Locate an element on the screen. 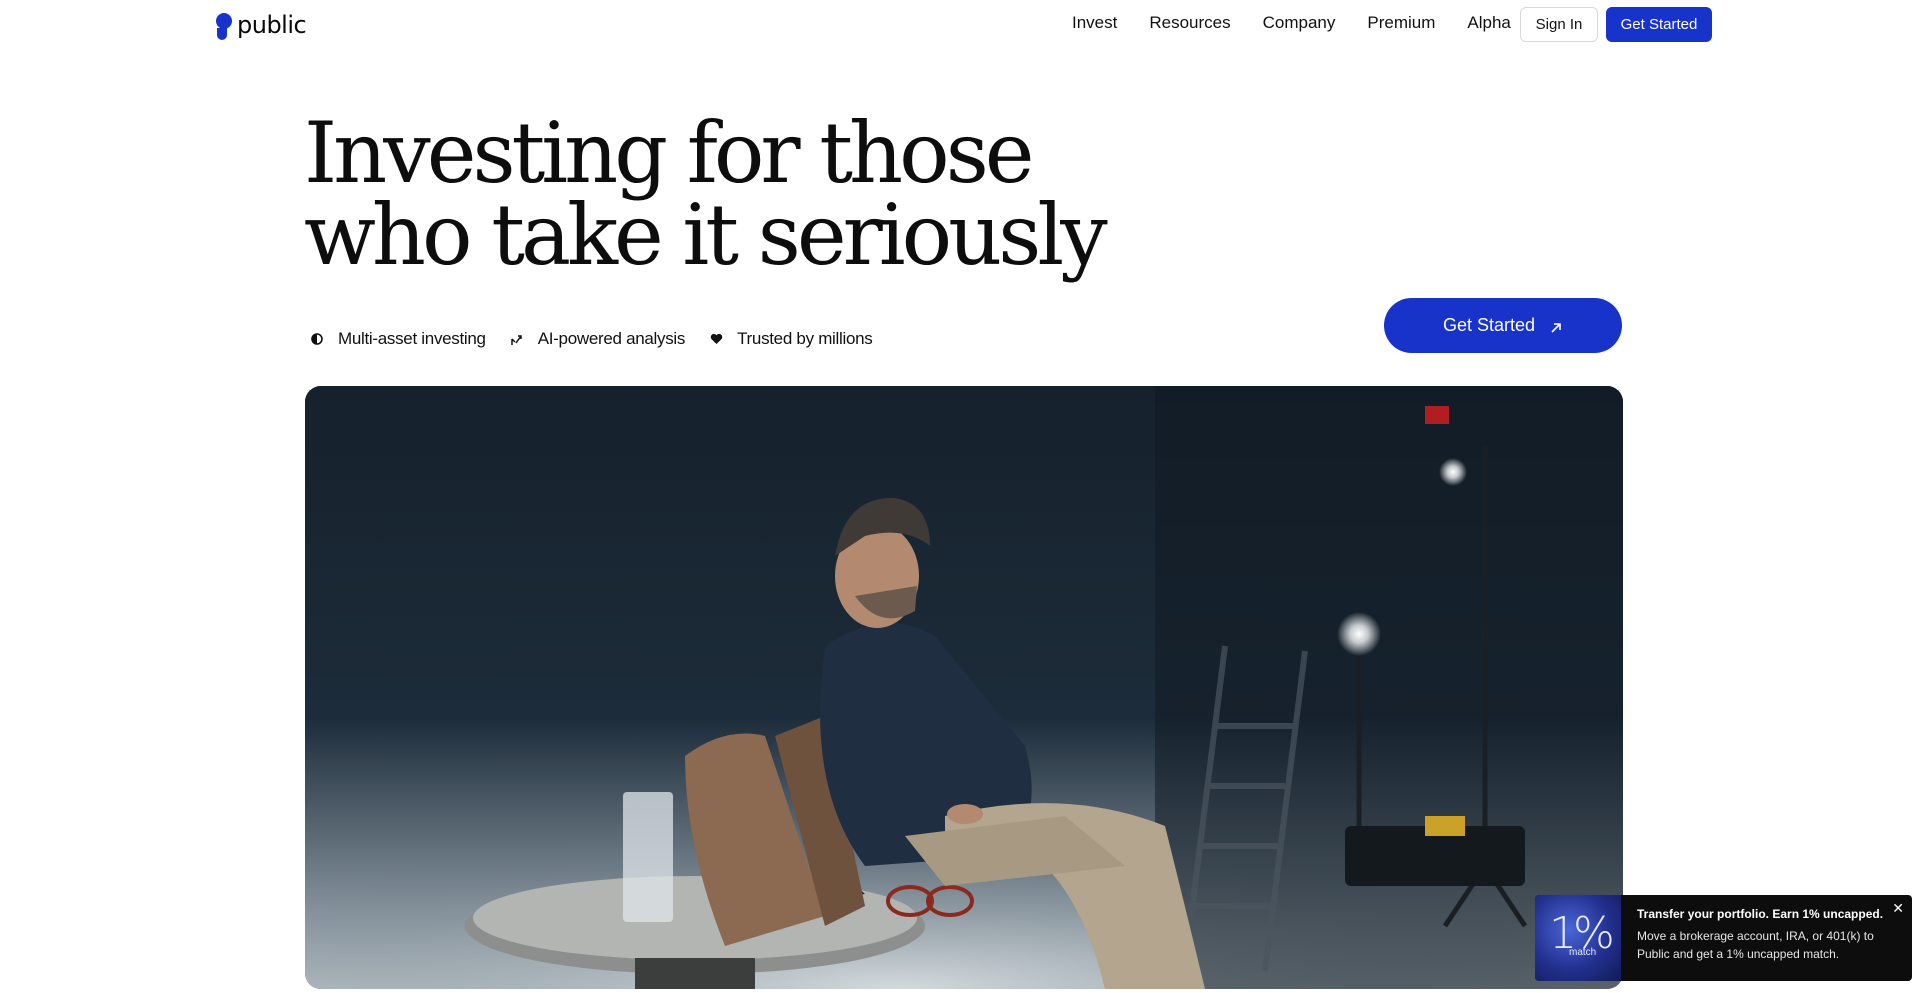 The width and height of the screenshot is (1920, 993). public-logo: public is located at coordinates (261, 25).